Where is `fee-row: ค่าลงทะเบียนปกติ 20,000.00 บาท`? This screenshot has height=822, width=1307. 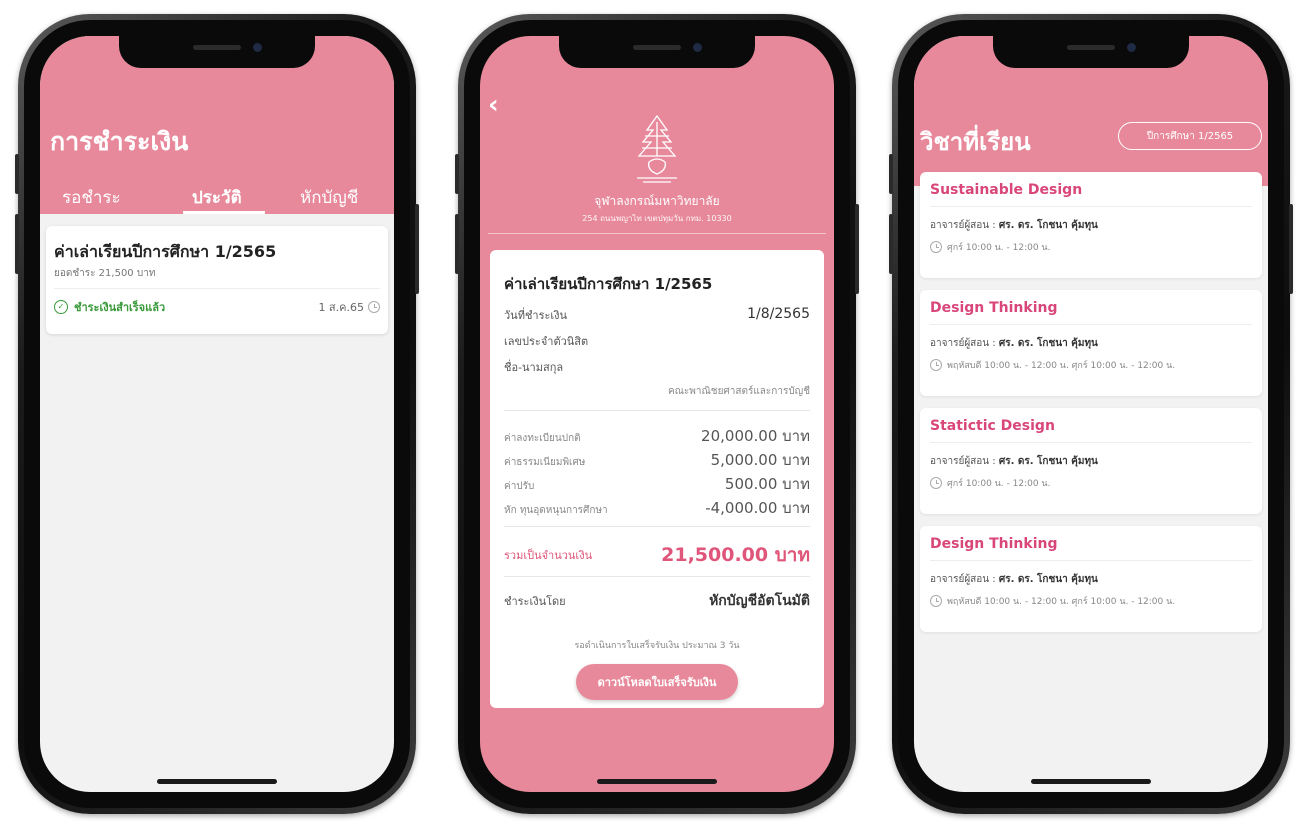 fee-row: ค่าลงทะเบียนปกติ 20,000.00 บาท is located at coordinates (657, 436).